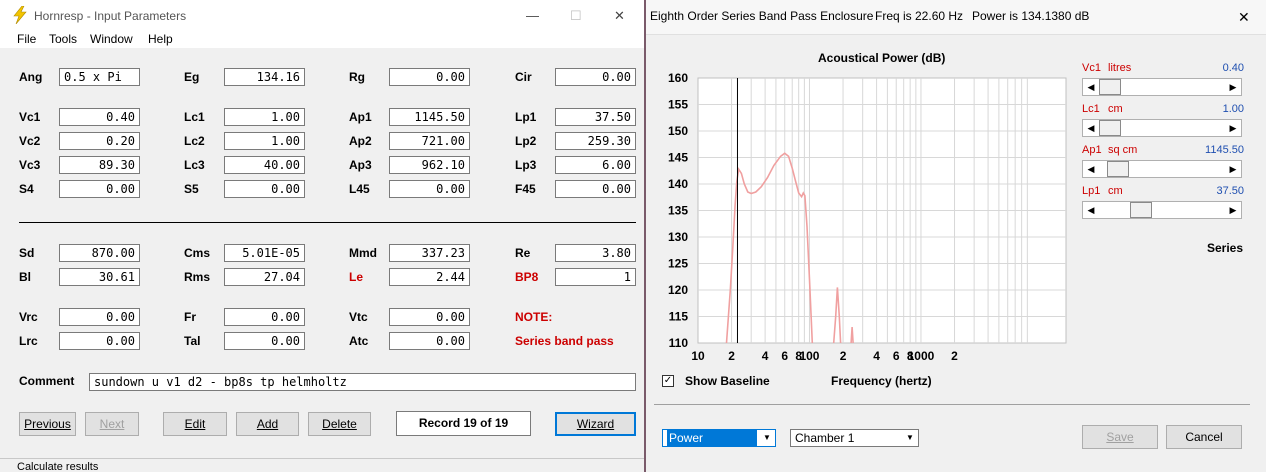 The height and width of the screenshot is (472, 1266). What do you see at coordinates (160, 39) in the screenshot?
I see `menu-help: Help` at bounding box center [160, 39].